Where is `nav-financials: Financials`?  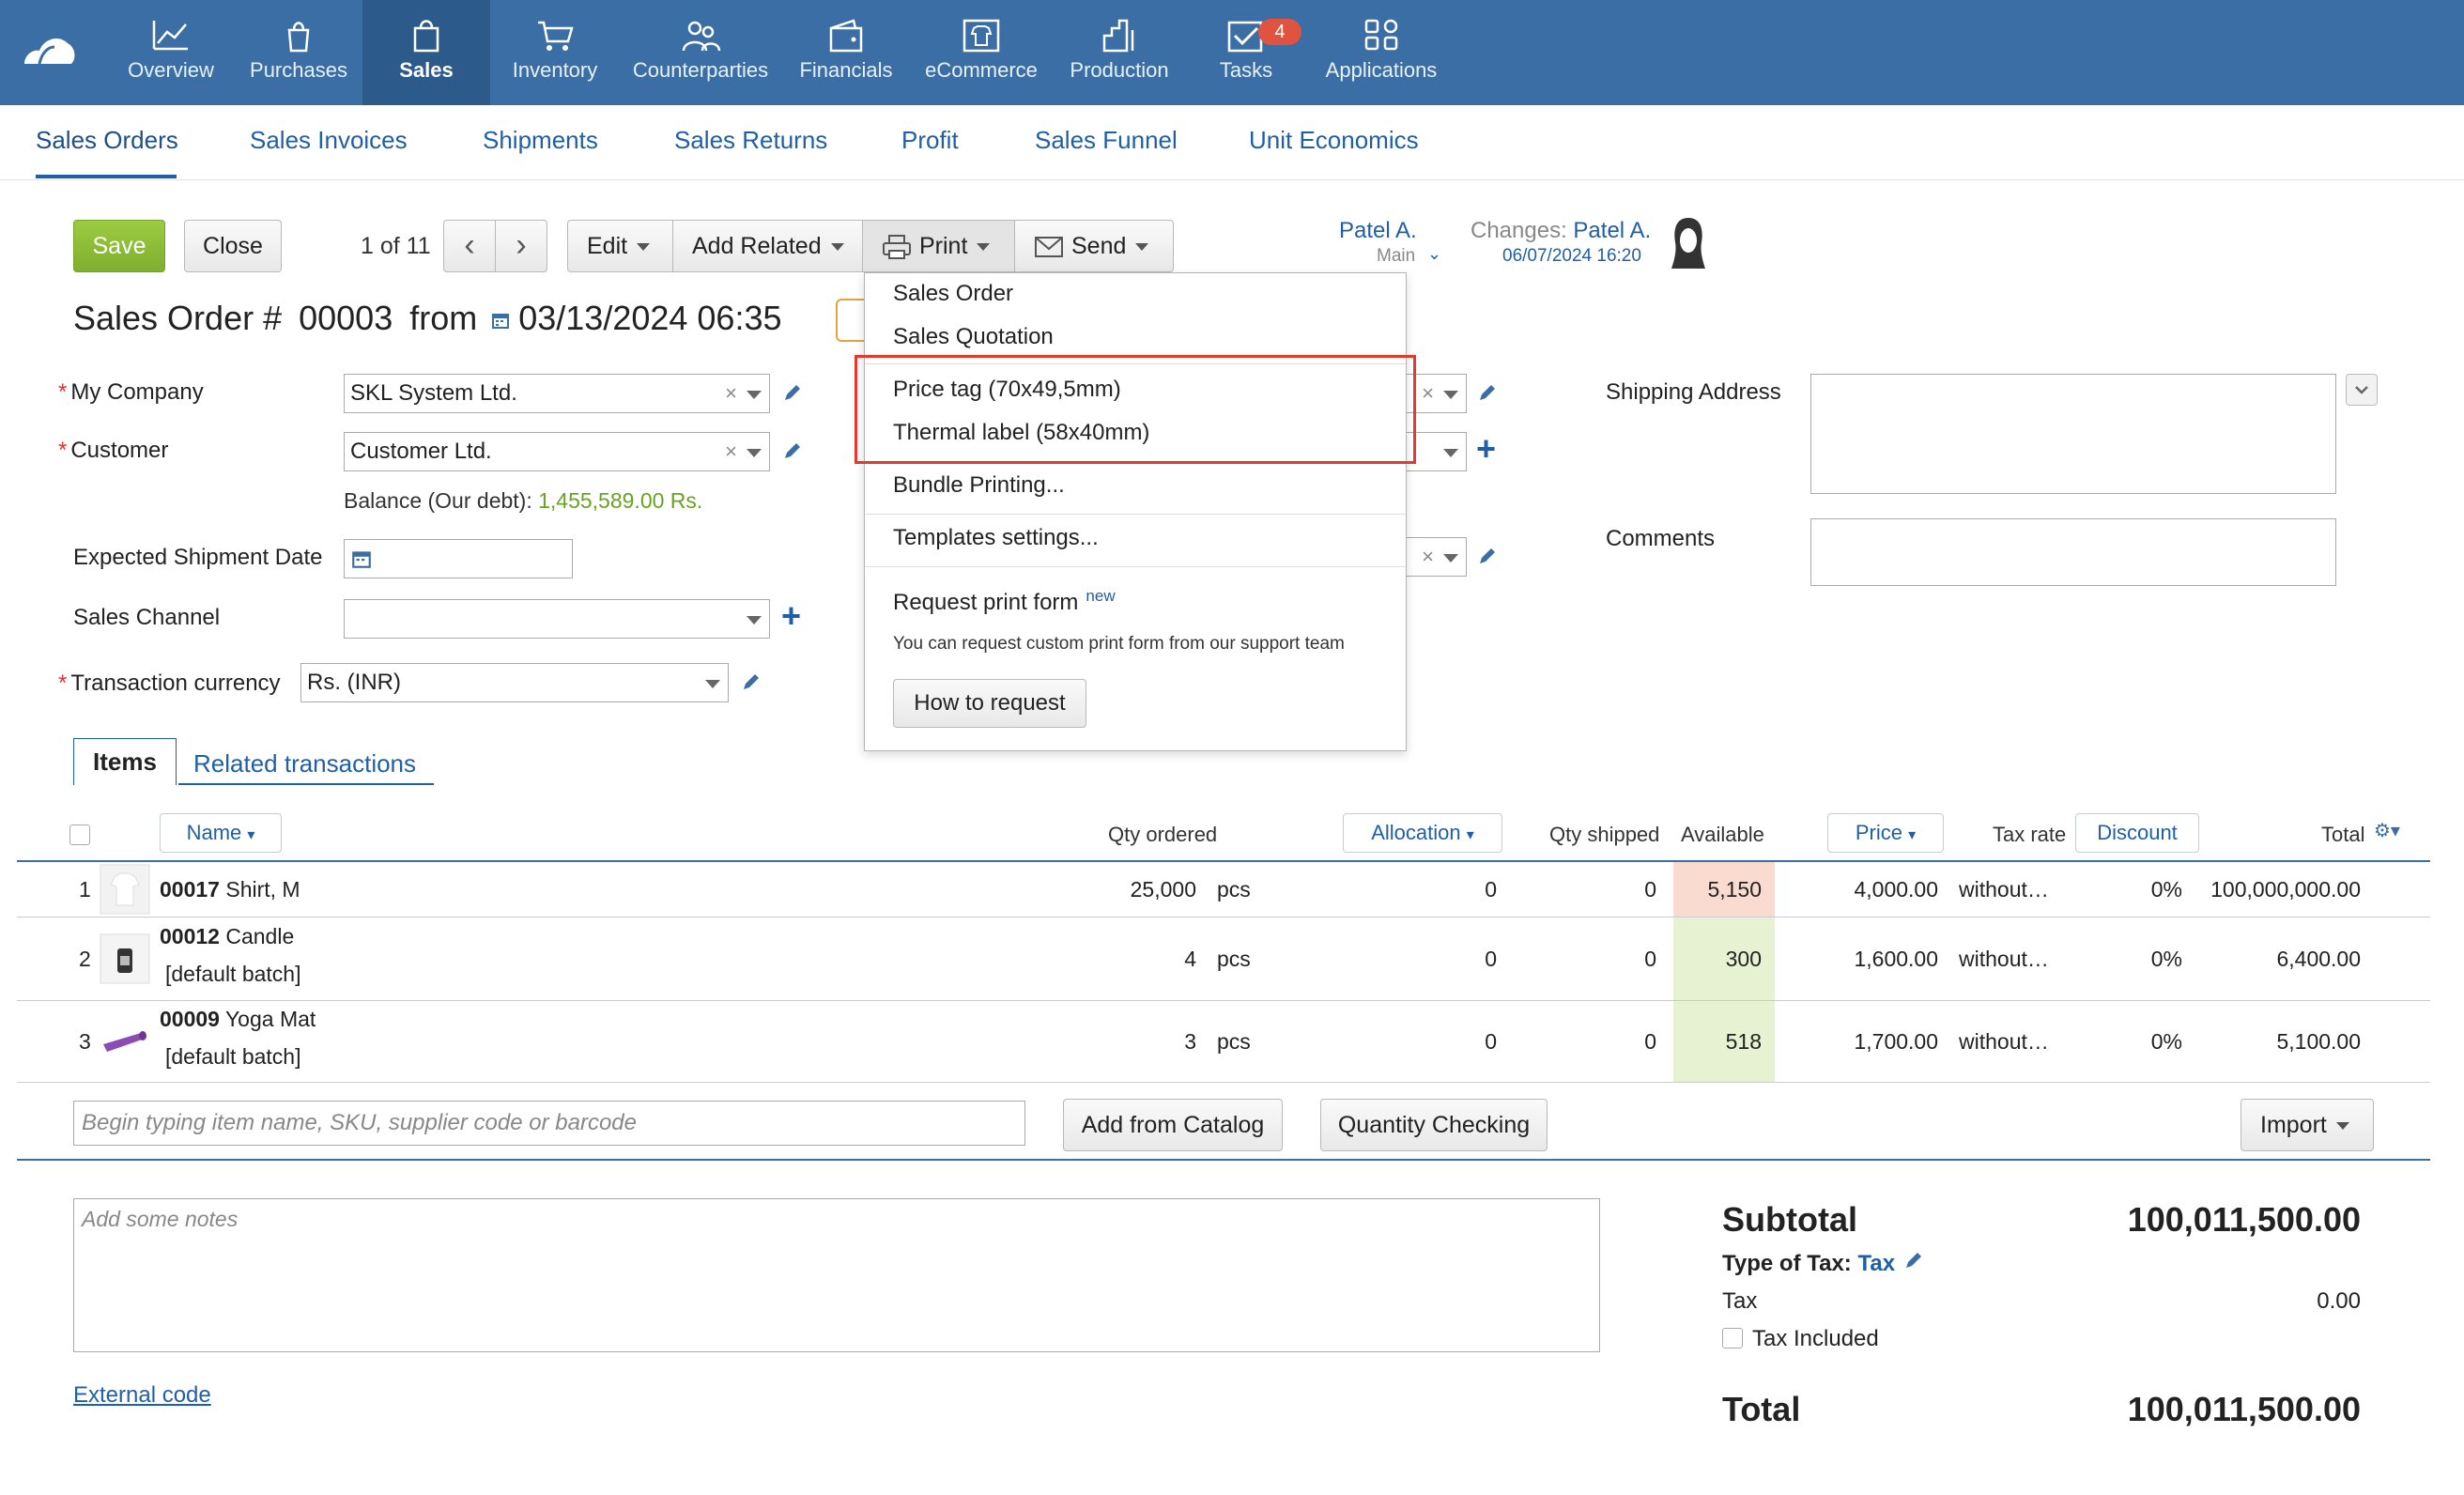
nav-financials: Financials is located at coordinates (846, 52).